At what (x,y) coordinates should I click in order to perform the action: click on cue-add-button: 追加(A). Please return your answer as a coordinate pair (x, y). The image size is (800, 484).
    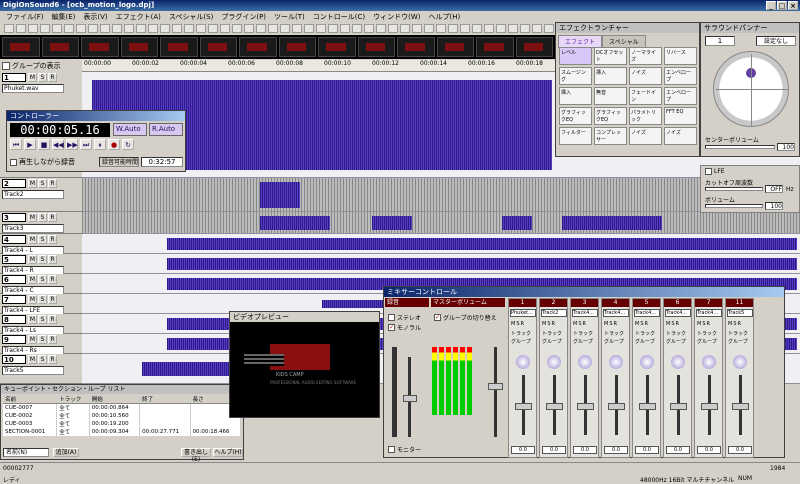
    Looking at the image, I should click on (66, 452).